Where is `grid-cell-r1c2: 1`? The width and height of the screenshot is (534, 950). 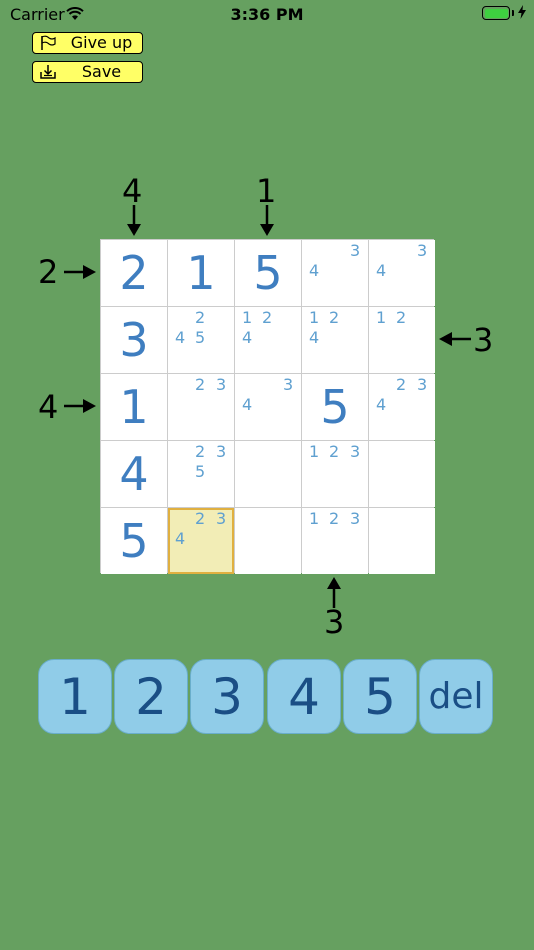
grid-cell-r1c2: 1 is located at coordinates (201, 273).